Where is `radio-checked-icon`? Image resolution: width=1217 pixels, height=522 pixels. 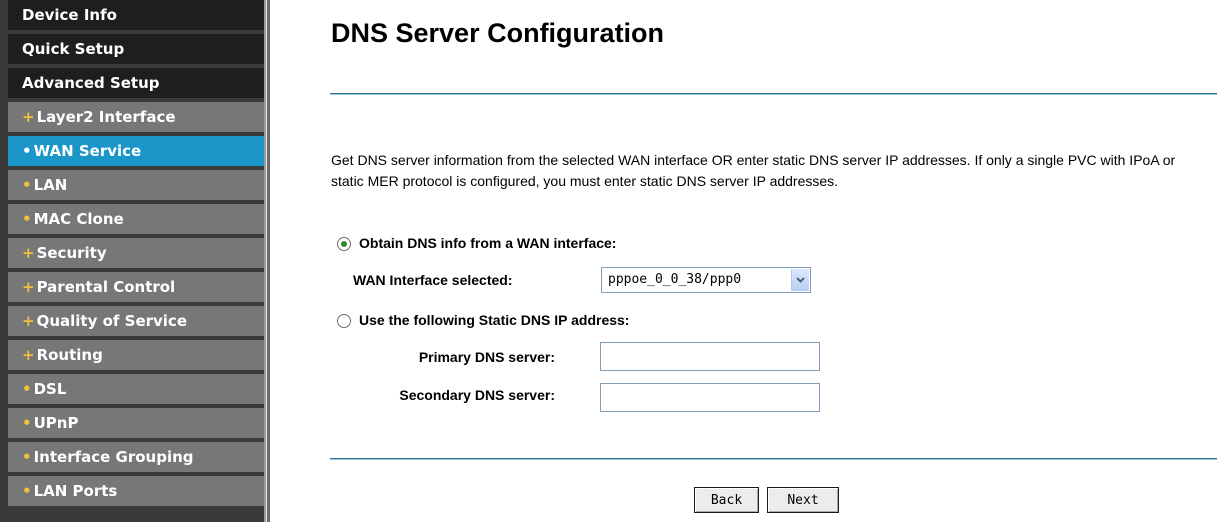
radio-checked-icon is located at coordinates (344, 244).